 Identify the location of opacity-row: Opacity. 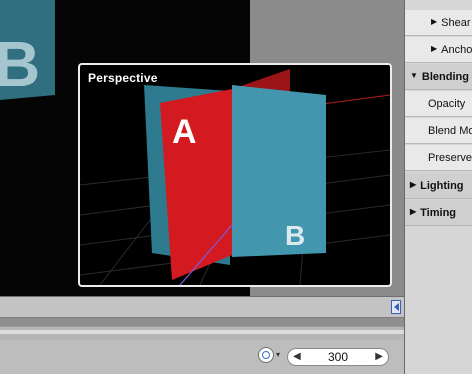
(438, 104).